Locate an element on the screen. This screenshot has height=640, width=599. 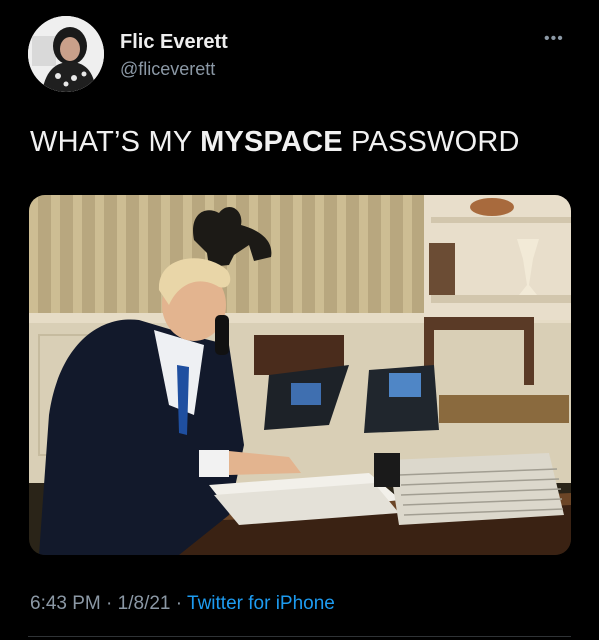
tweet-meta: 6:43 PM · 1/8/21 · Twitter for iPhone is located at coordinates (182, 604).